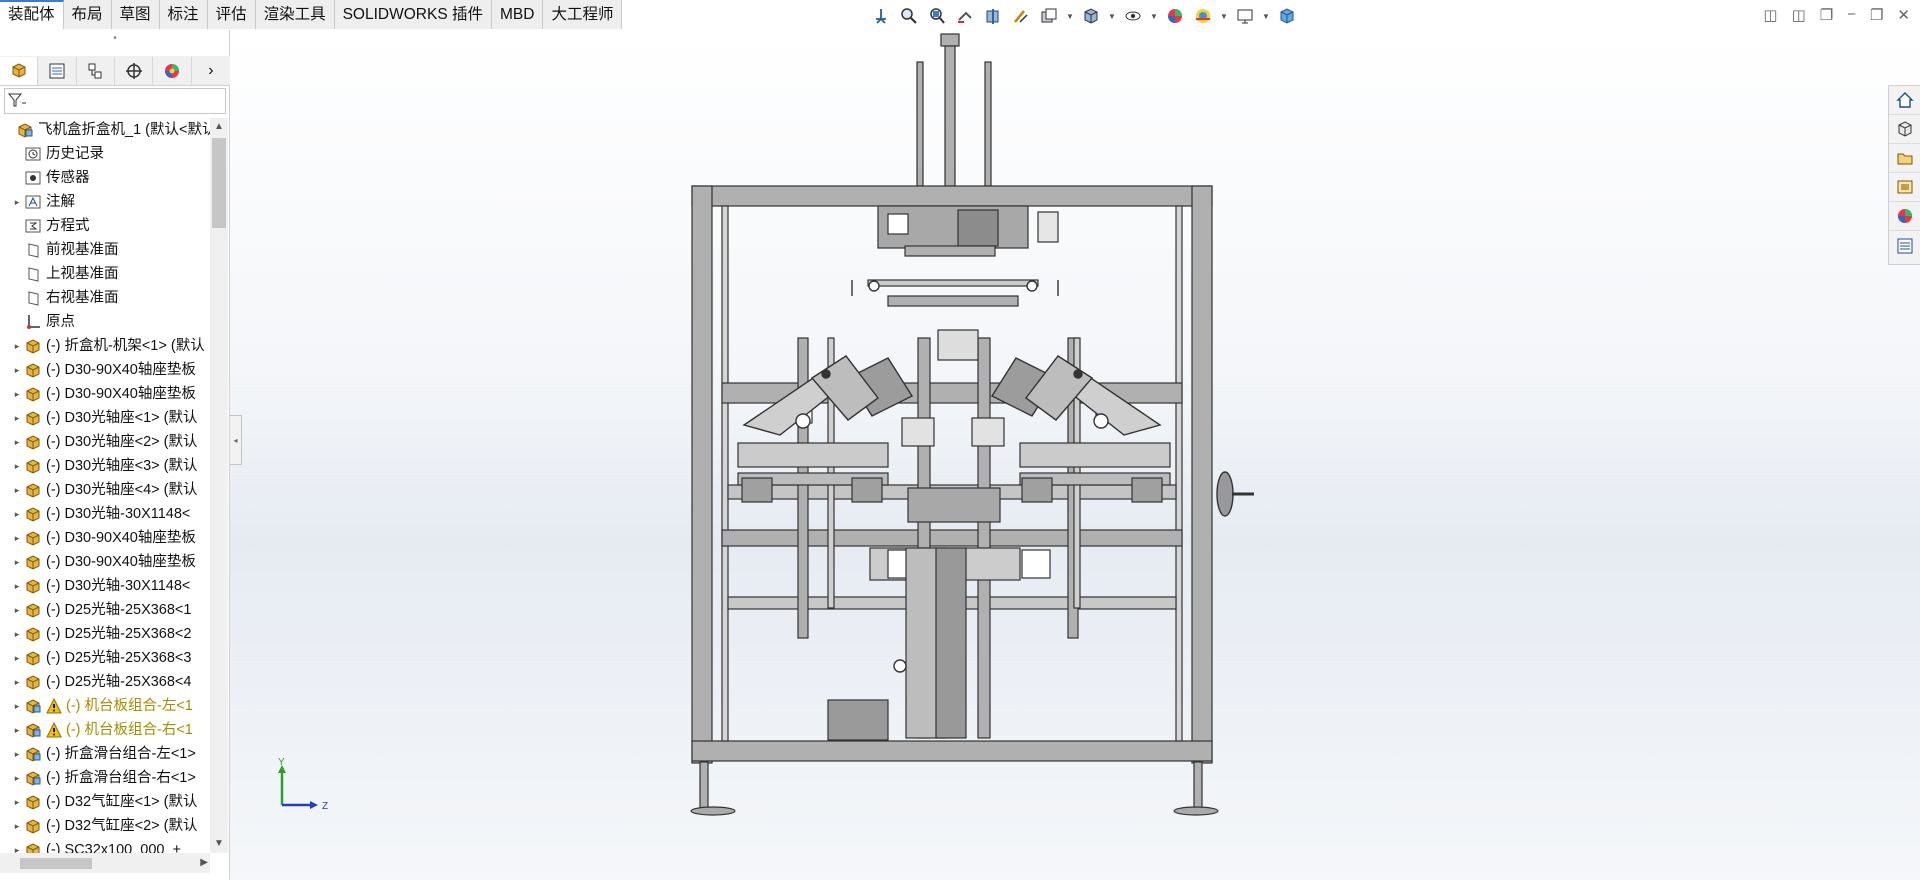 The height and width of the screenshot is (880, 1920). I want to click on tree-item: ▸ 注解, so click(105, 202).